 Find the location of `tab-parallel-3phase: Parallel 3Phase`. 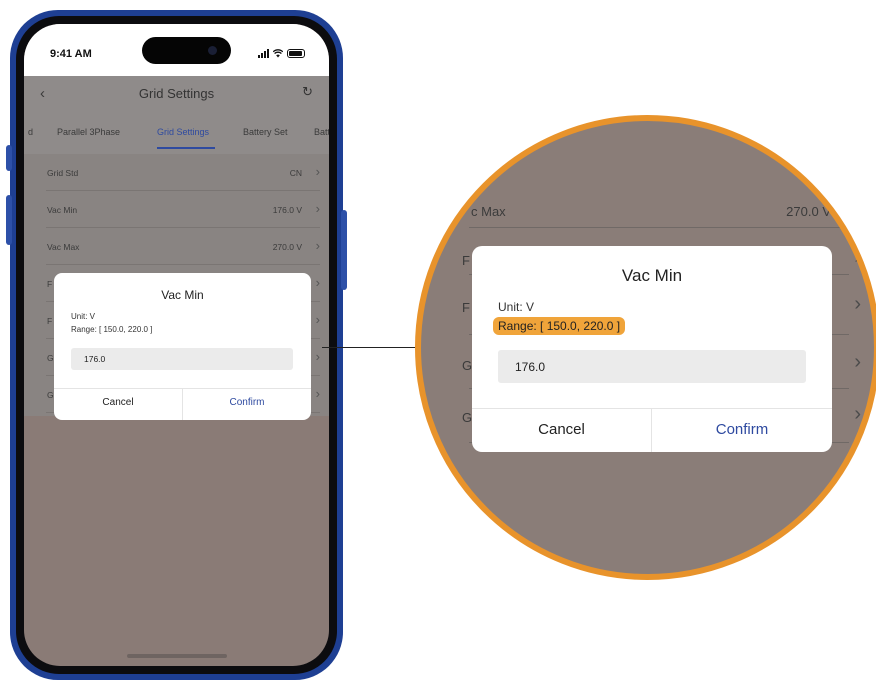

tab-parallel-3phase: Parallel 3Phase is located at coordinates (88, 132).